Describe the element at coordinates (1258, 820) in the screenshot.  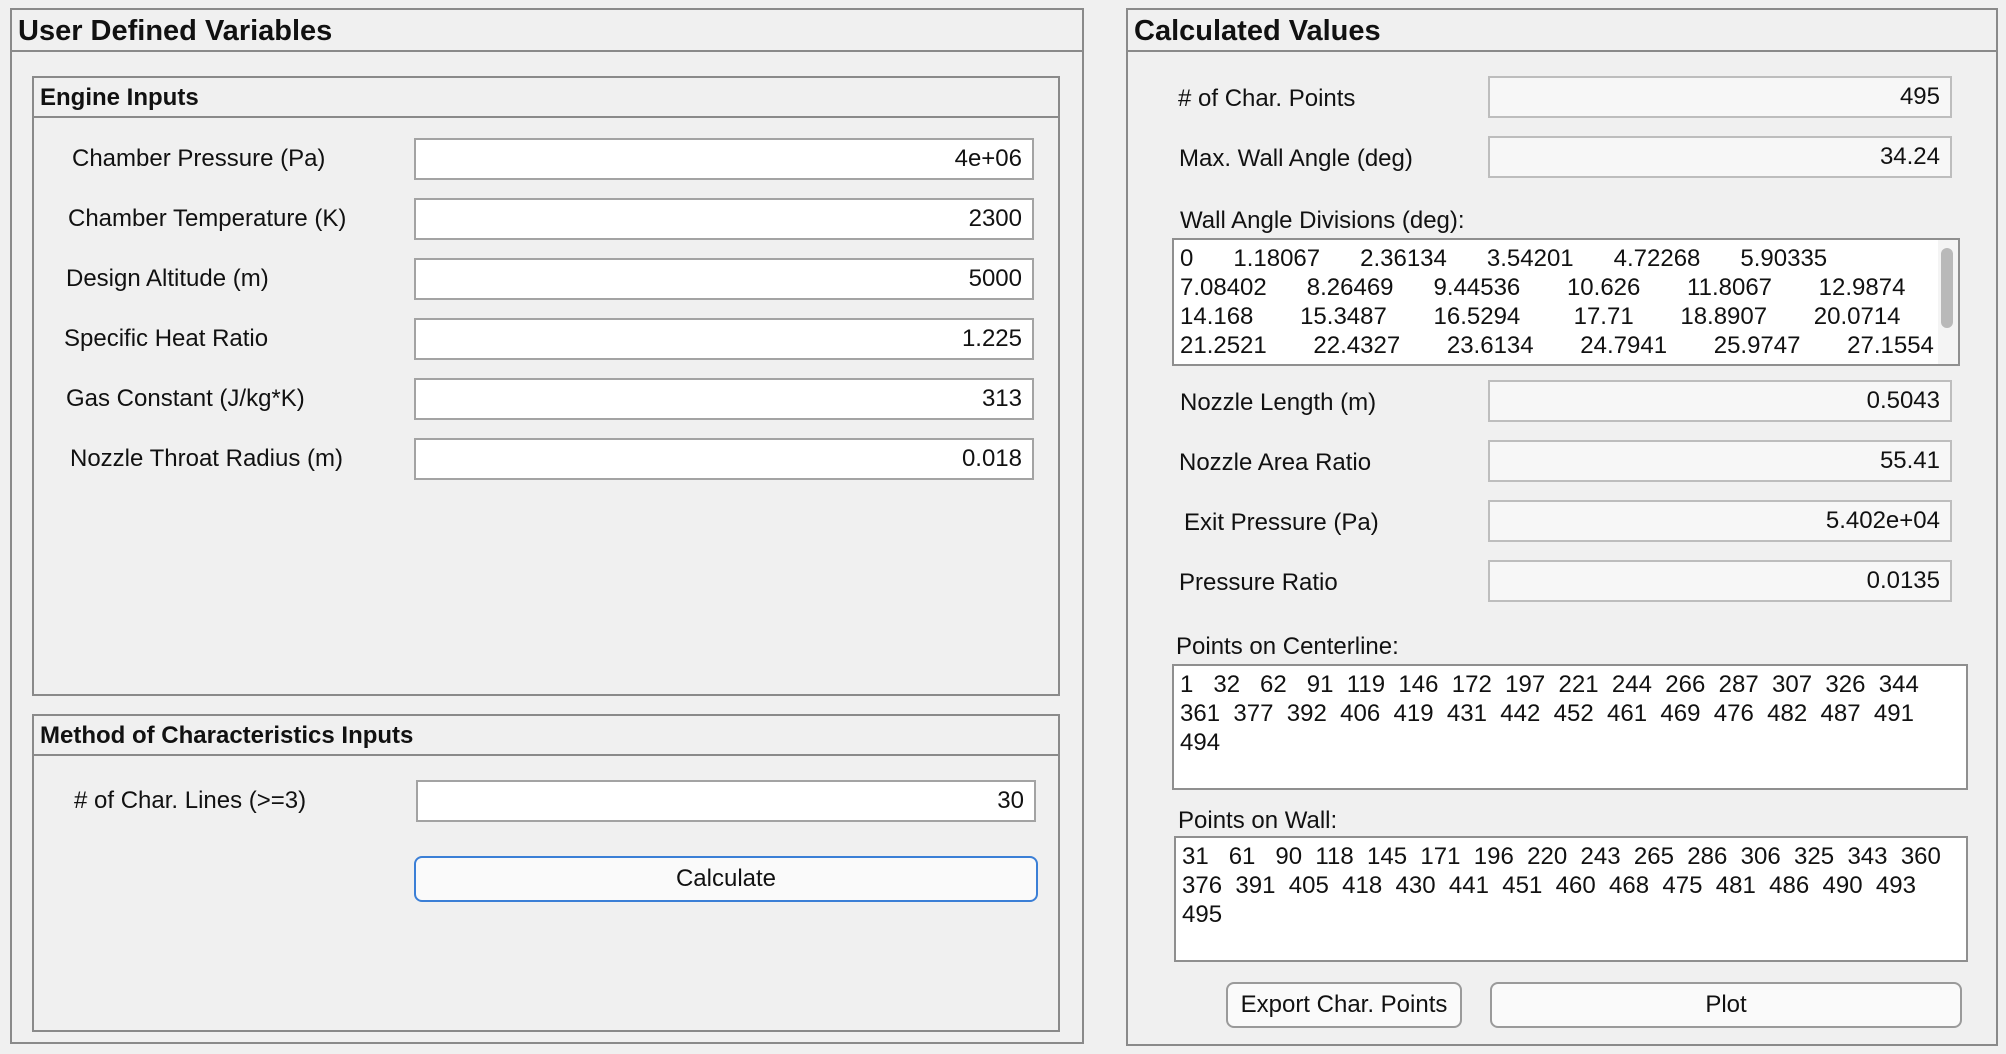
I see `points-wall-label: Points on Wall:` at that location.